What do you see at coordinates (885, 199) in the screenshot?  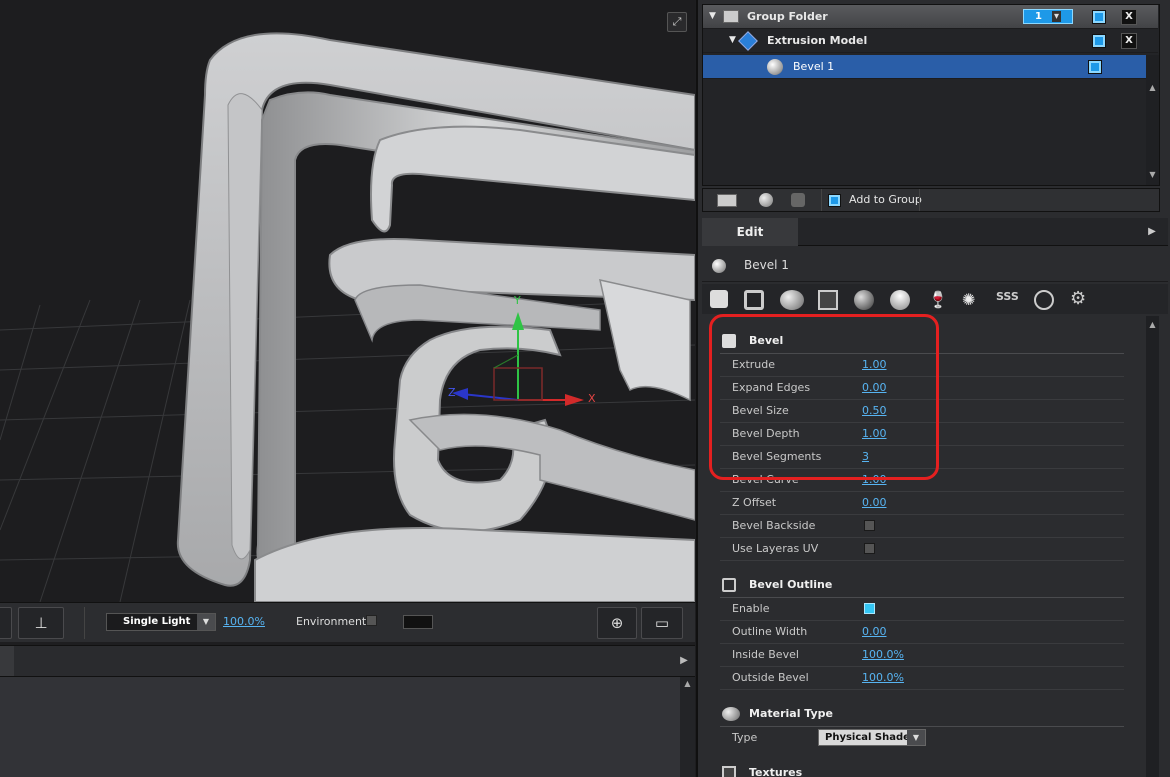 I see `add-to-group-label: Add to Group` at bounding box center [885, 199].